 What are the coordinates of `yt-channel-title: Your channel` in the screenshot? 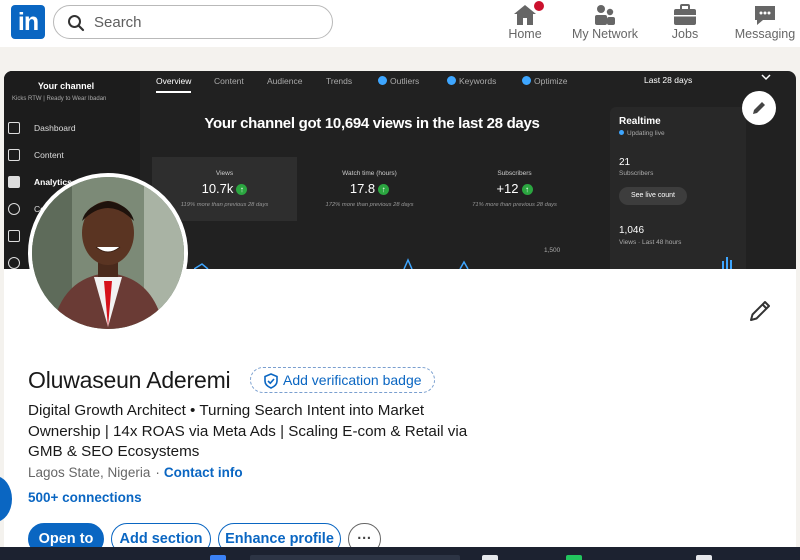 It's located at (66, 86).